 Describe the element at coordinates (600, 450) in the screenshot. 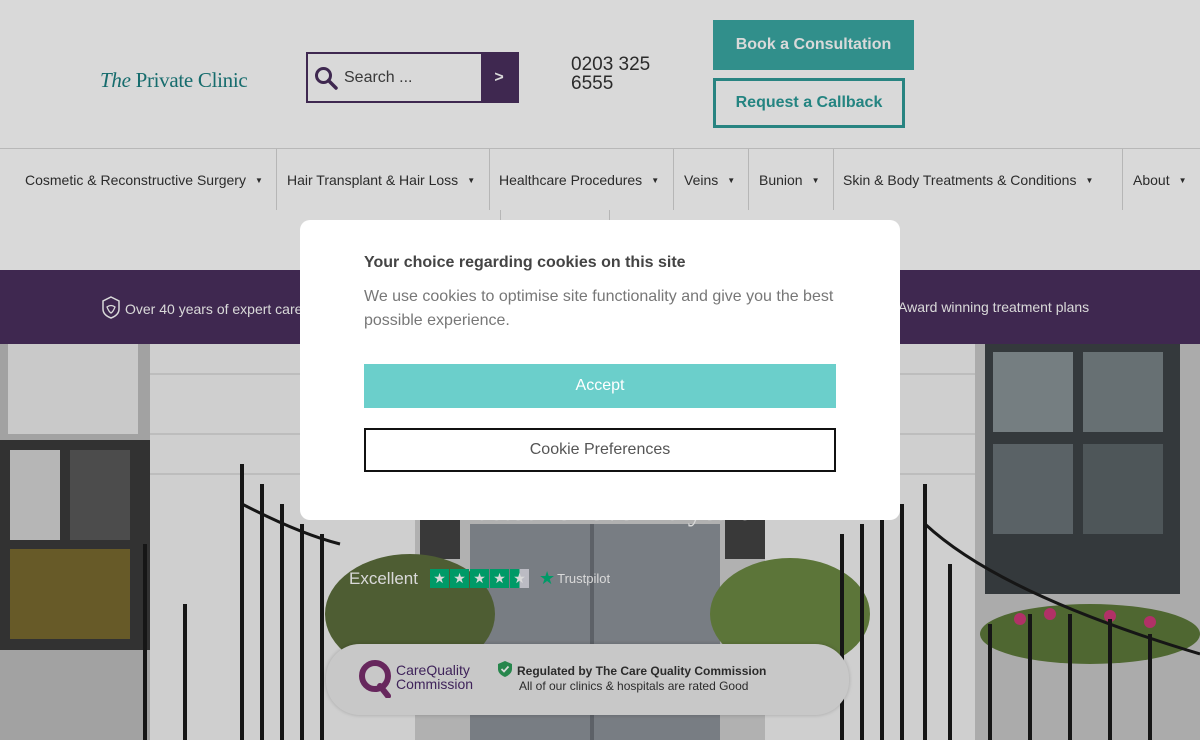

I see `cookie-preferences-button: Cookie Preferences` at that location.